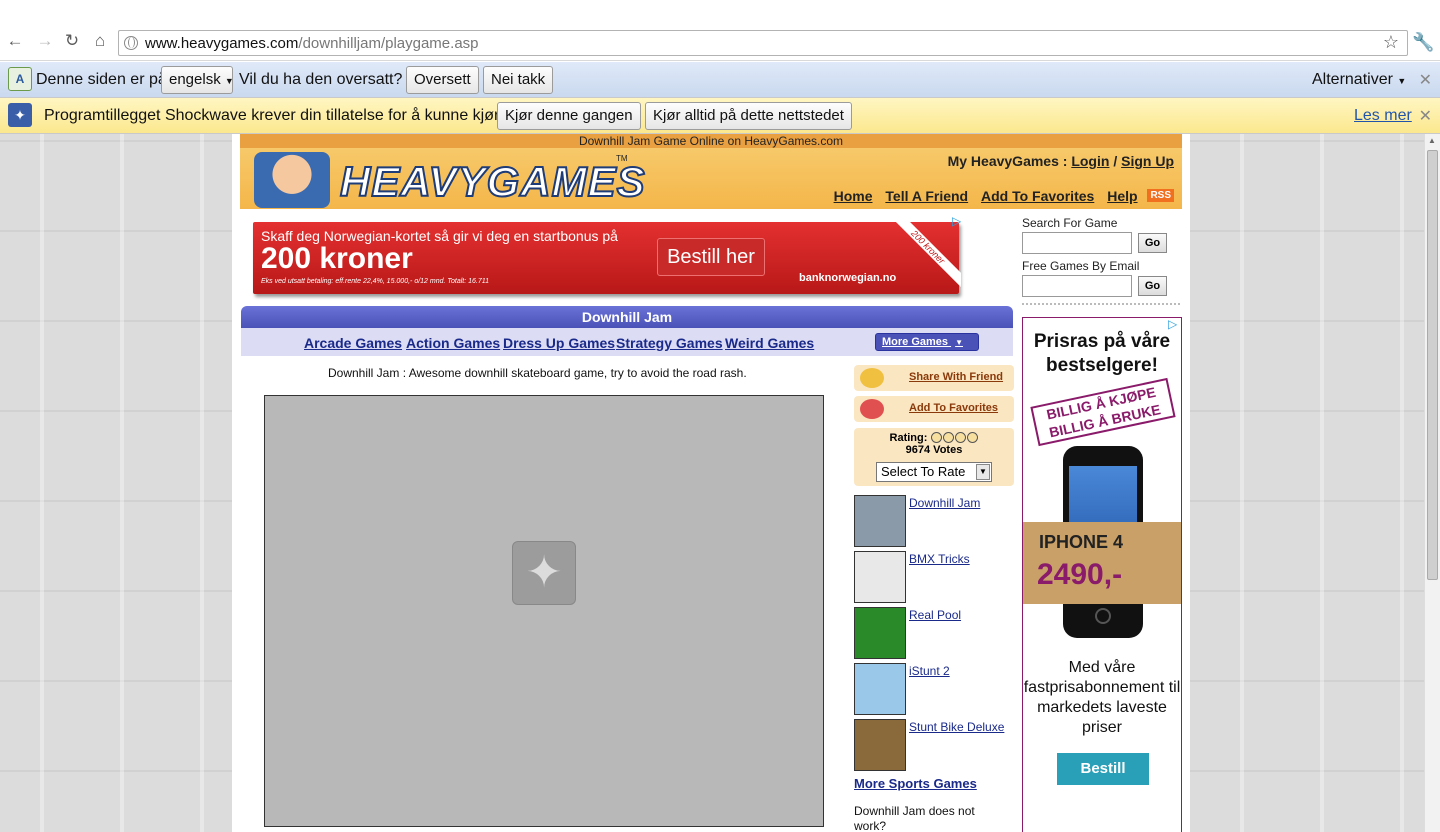 The width and height of the screenshot is (1440, 832). What do you see at coordinates (15, 41) in the screenshot?
I see `back-icon: ←` at bounding box center [15, 41].